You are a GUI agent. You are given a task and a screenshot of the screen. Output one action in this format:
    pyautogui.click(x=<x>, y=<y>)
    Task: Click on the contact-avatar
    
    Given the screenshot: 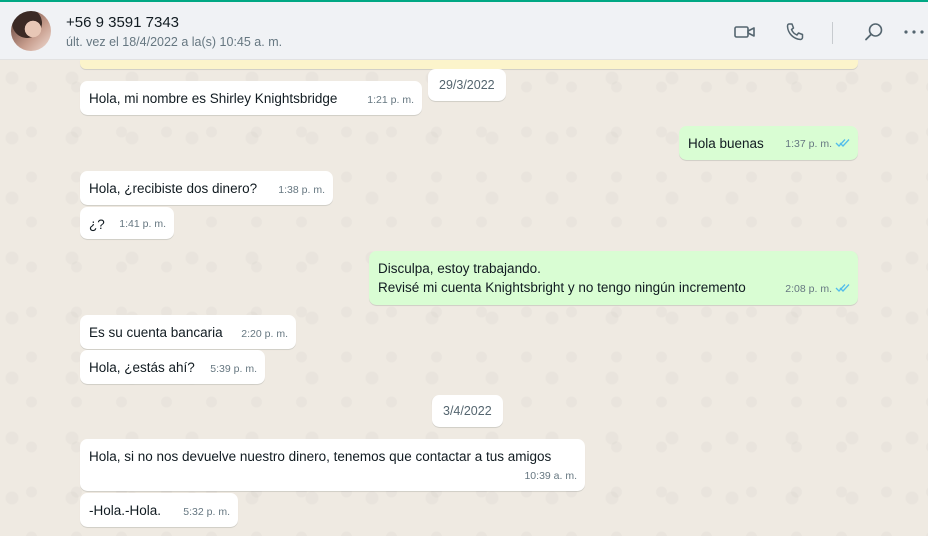 What is the action you would take?
    pyautogui.click(x=31, y=31)
    